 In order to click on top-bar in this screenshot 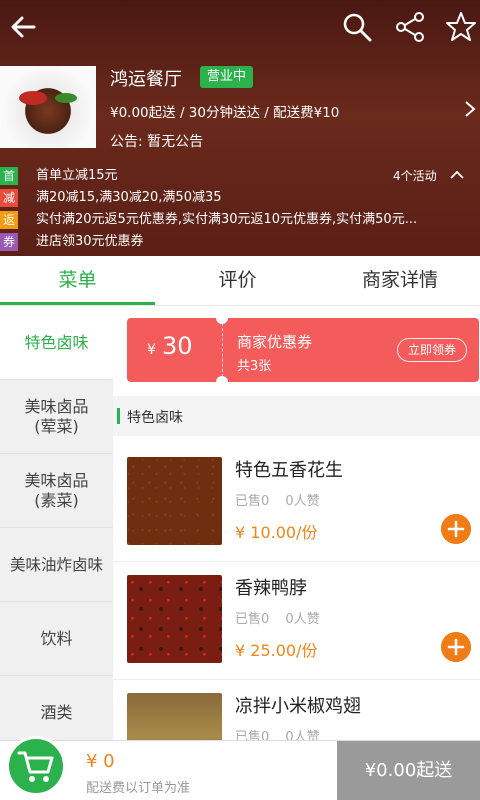, I will do `click(240, 28)`.